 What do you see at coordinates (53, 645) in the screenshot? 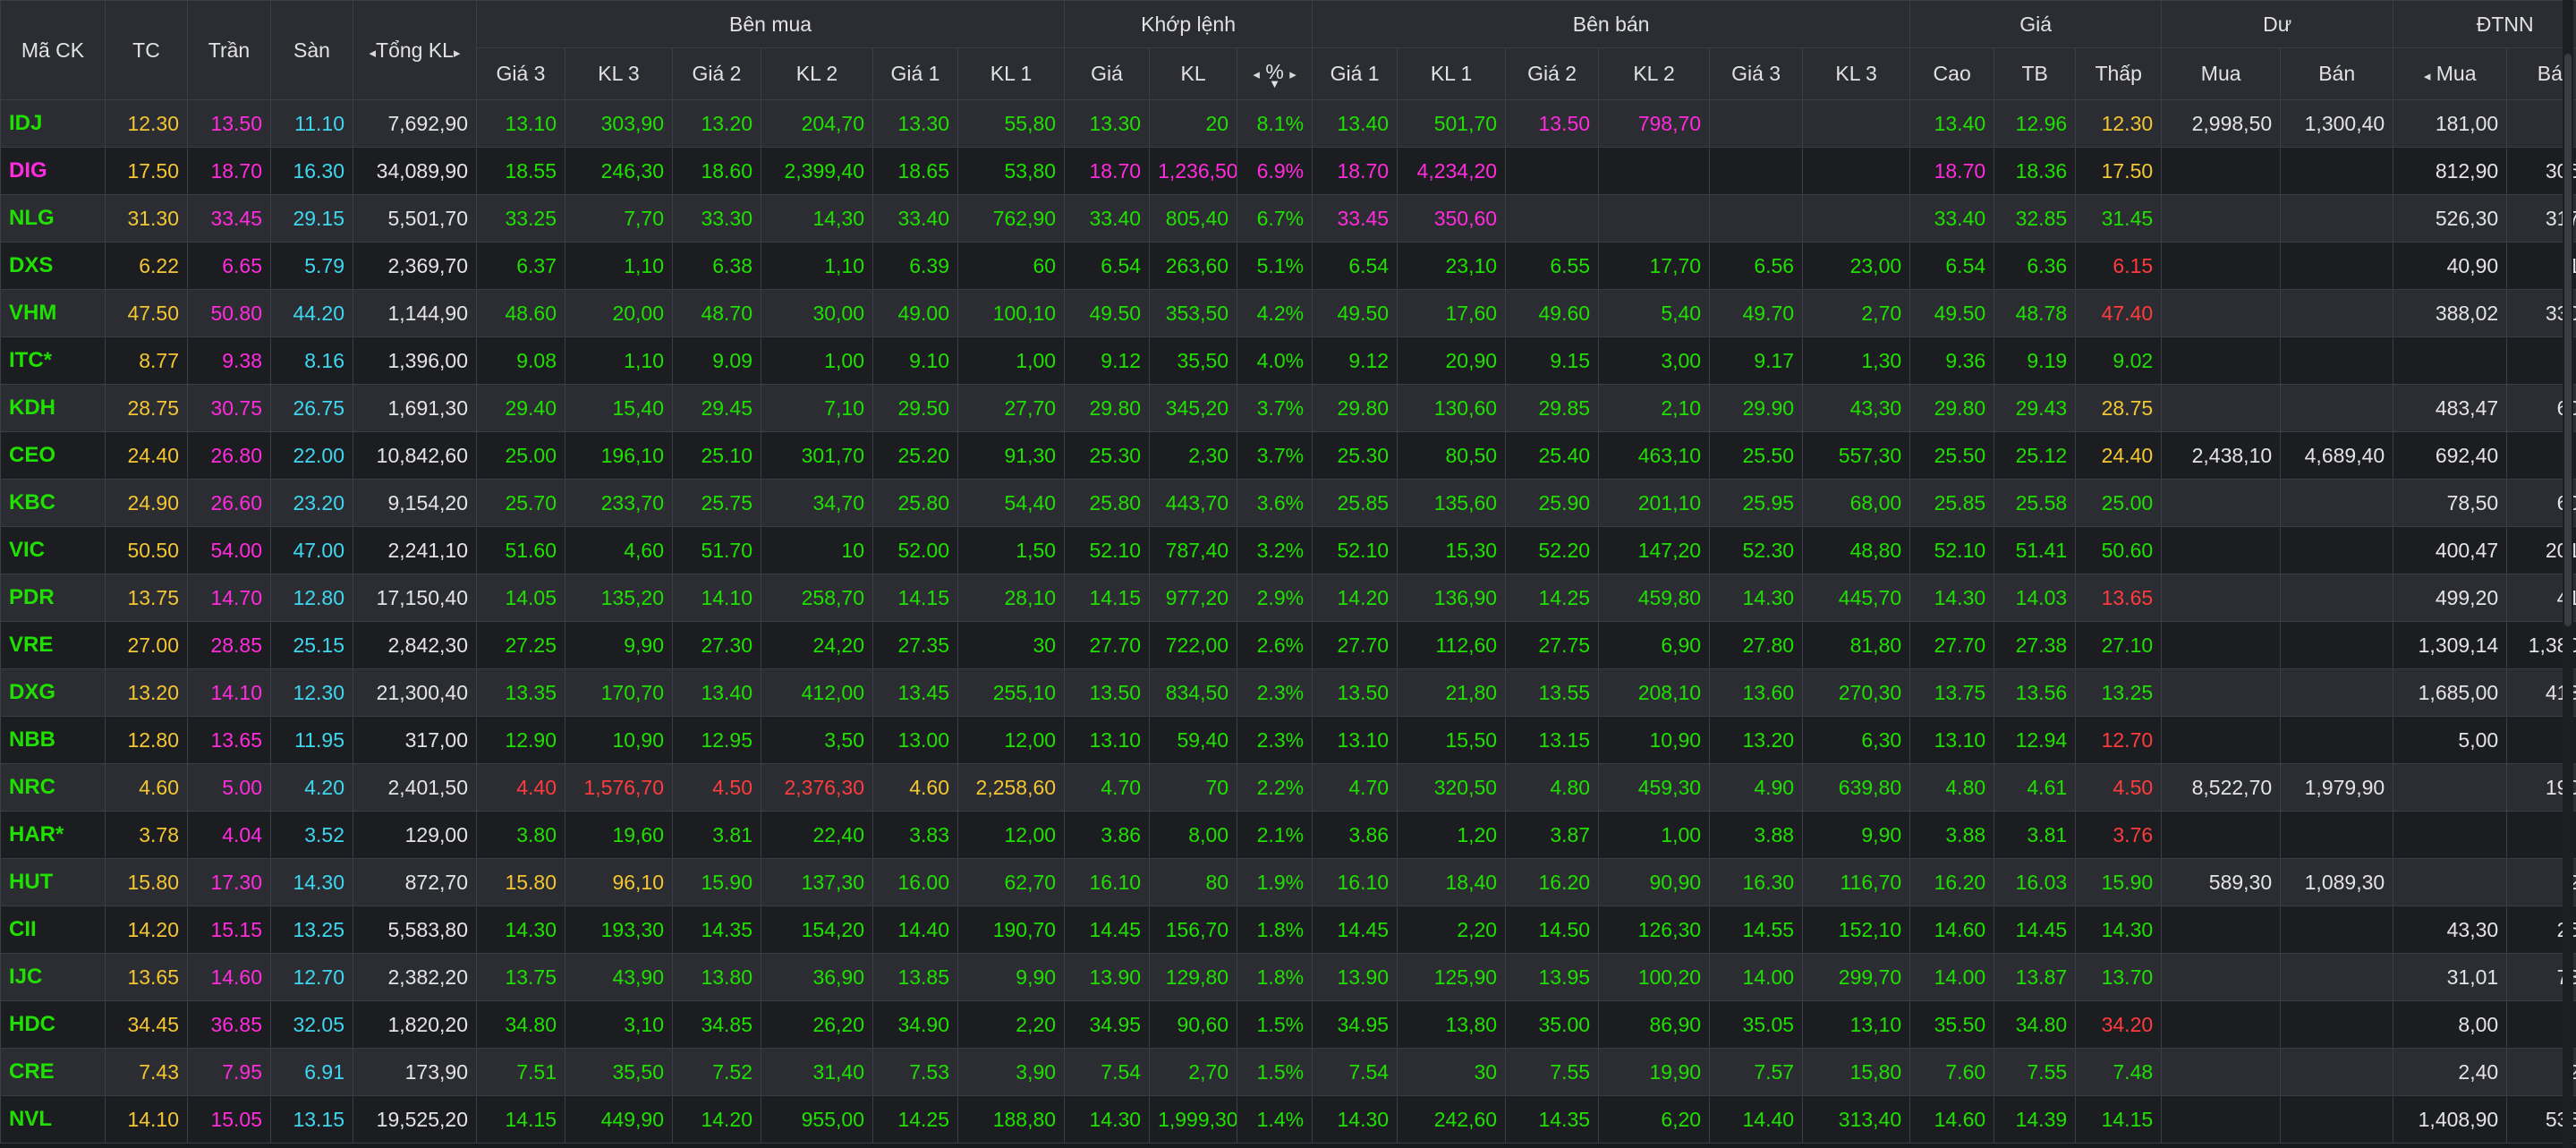
I see `cell-symbol: VRE` at bounding box center [53, 645].